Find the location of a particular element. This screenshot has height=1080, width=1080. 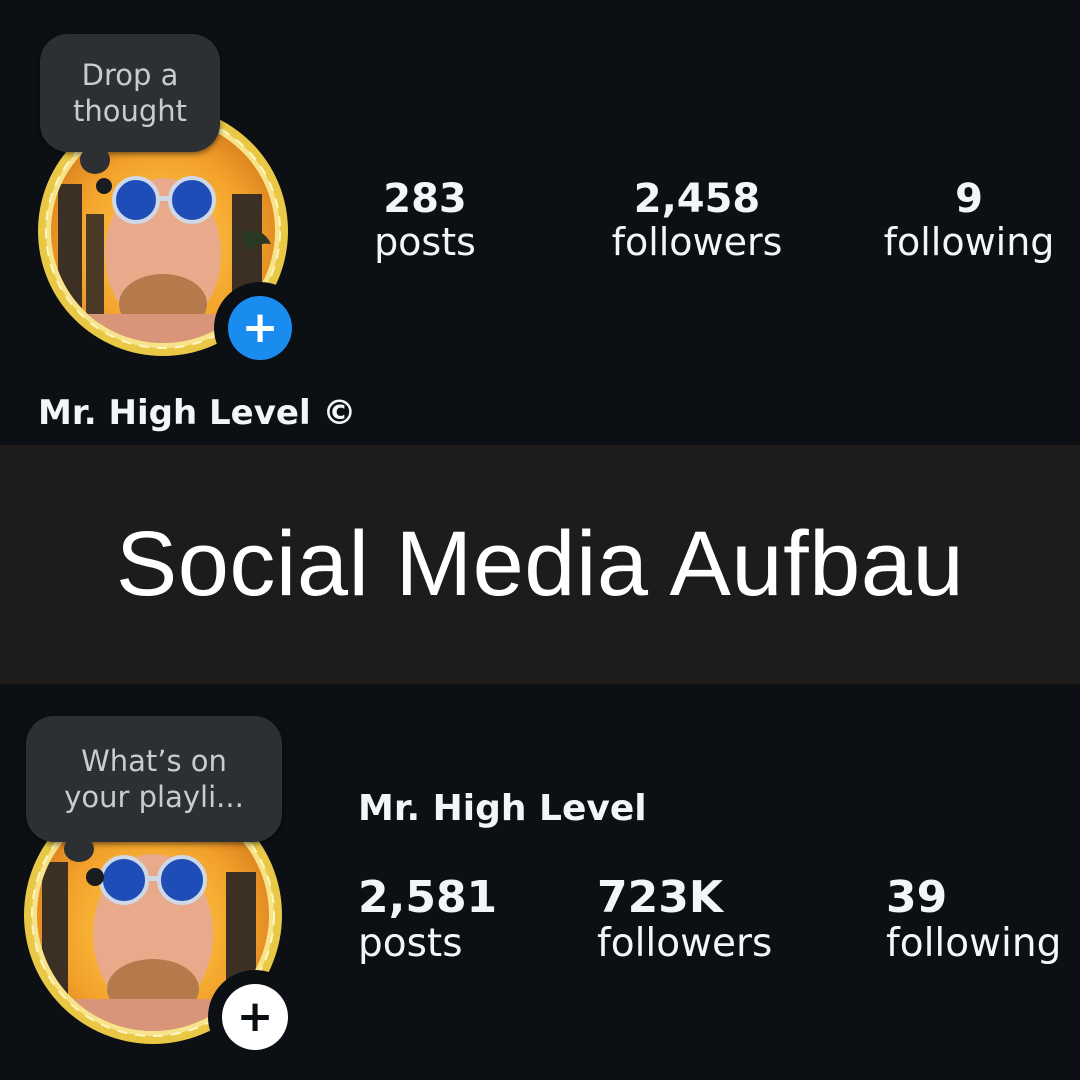

followers-value: 723K is located at coordinates (660, 897).